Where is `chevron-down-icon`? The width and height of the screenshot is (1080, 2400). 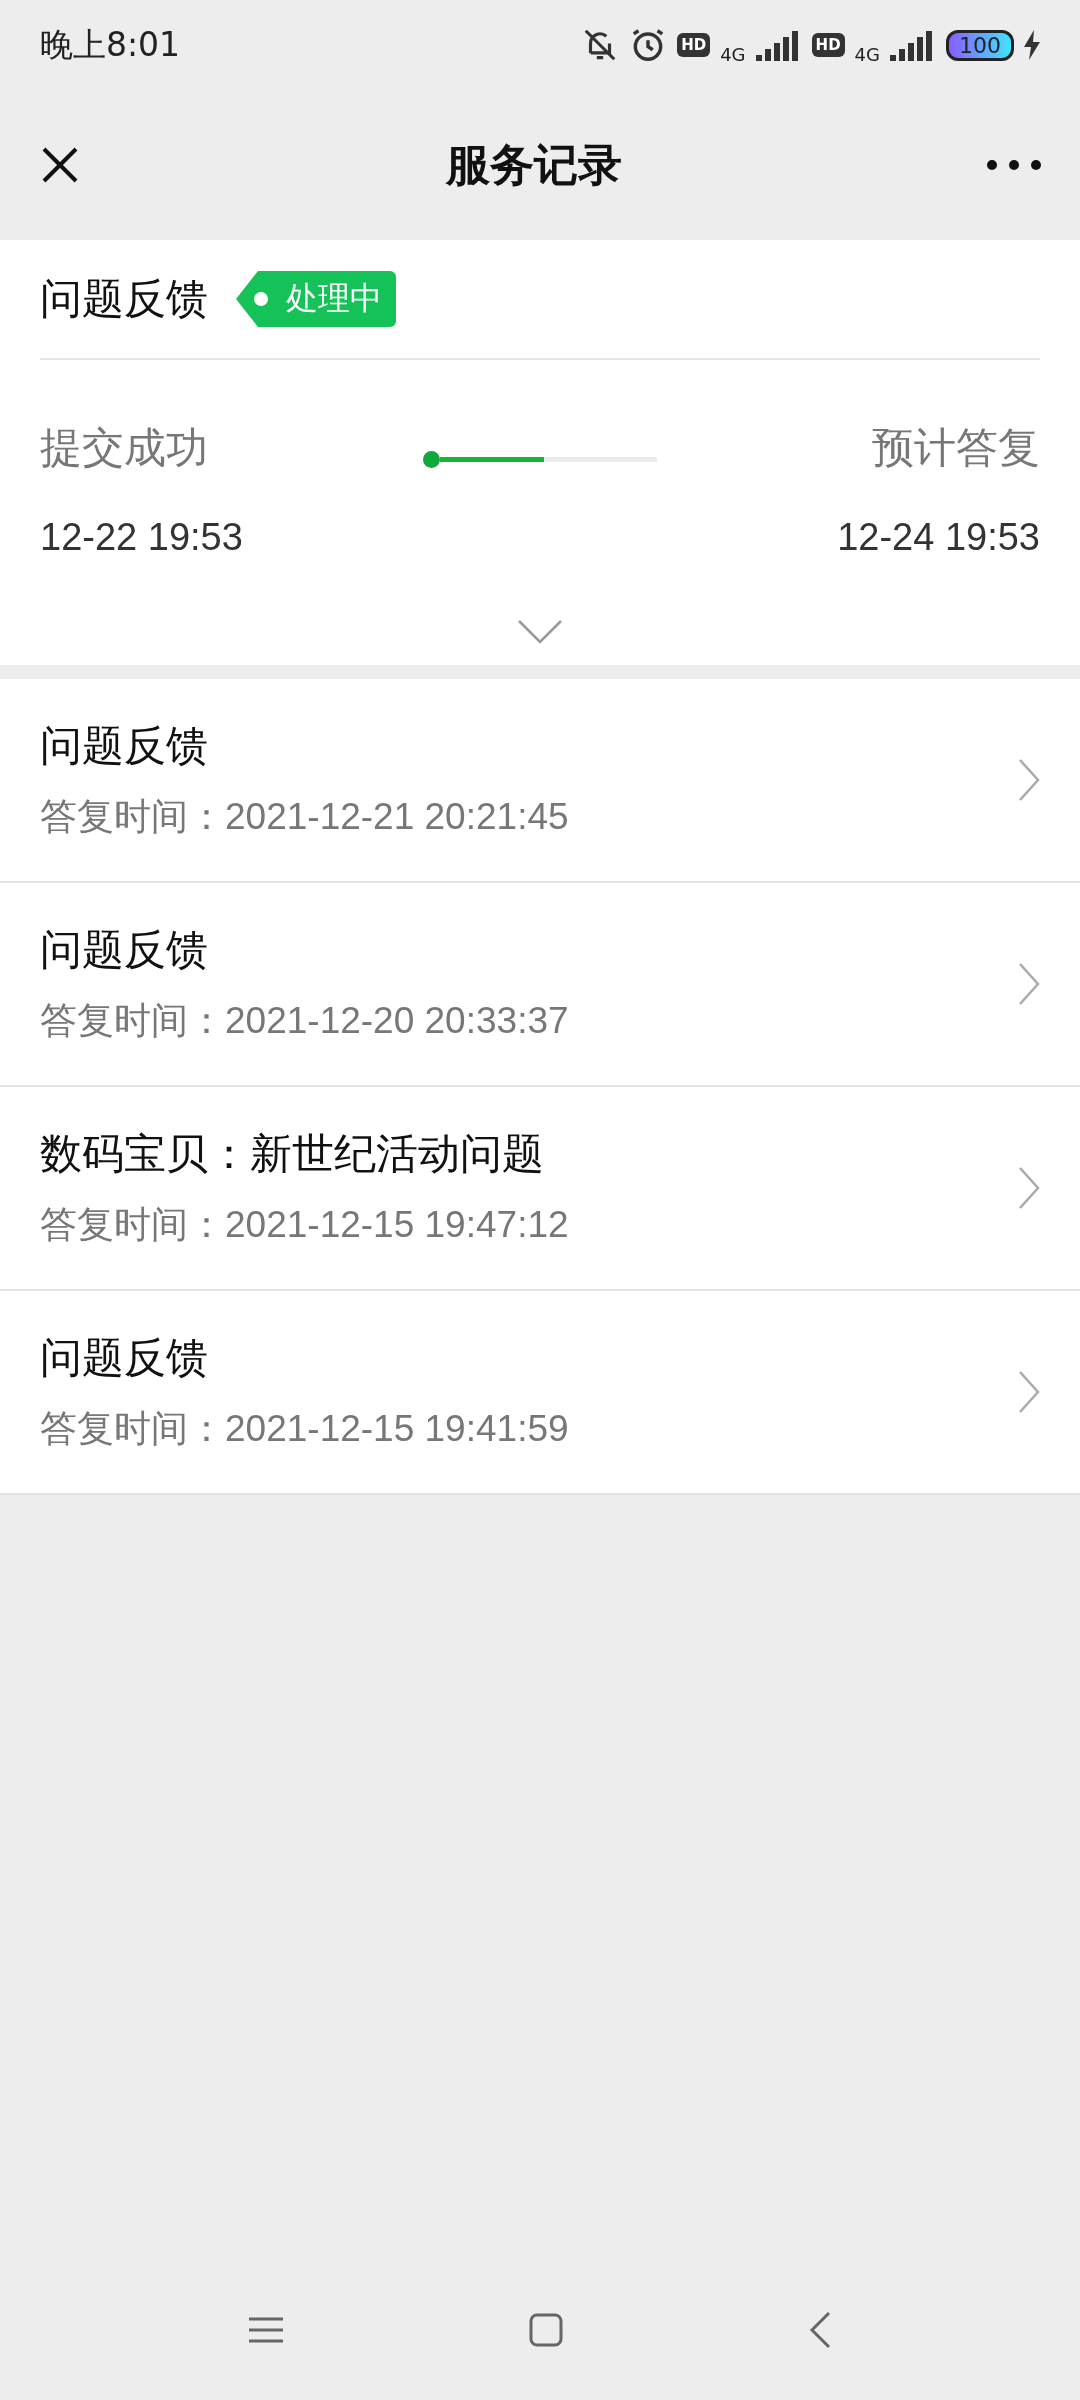
chevron-down-icon is located at coordinates (540, 632).